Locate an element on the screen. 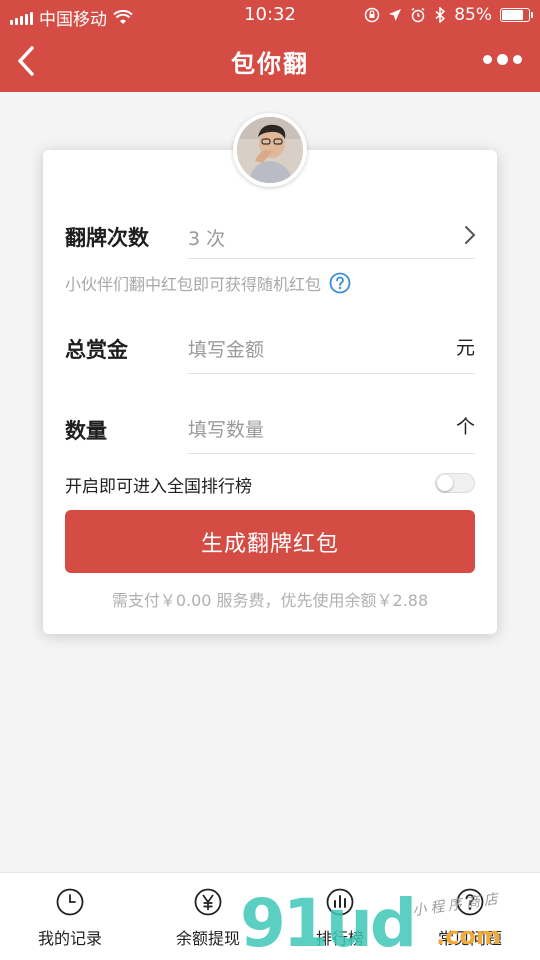 The height and width of the screenshot is (960, 540). battery-icon is located at coordinates (516, 15).